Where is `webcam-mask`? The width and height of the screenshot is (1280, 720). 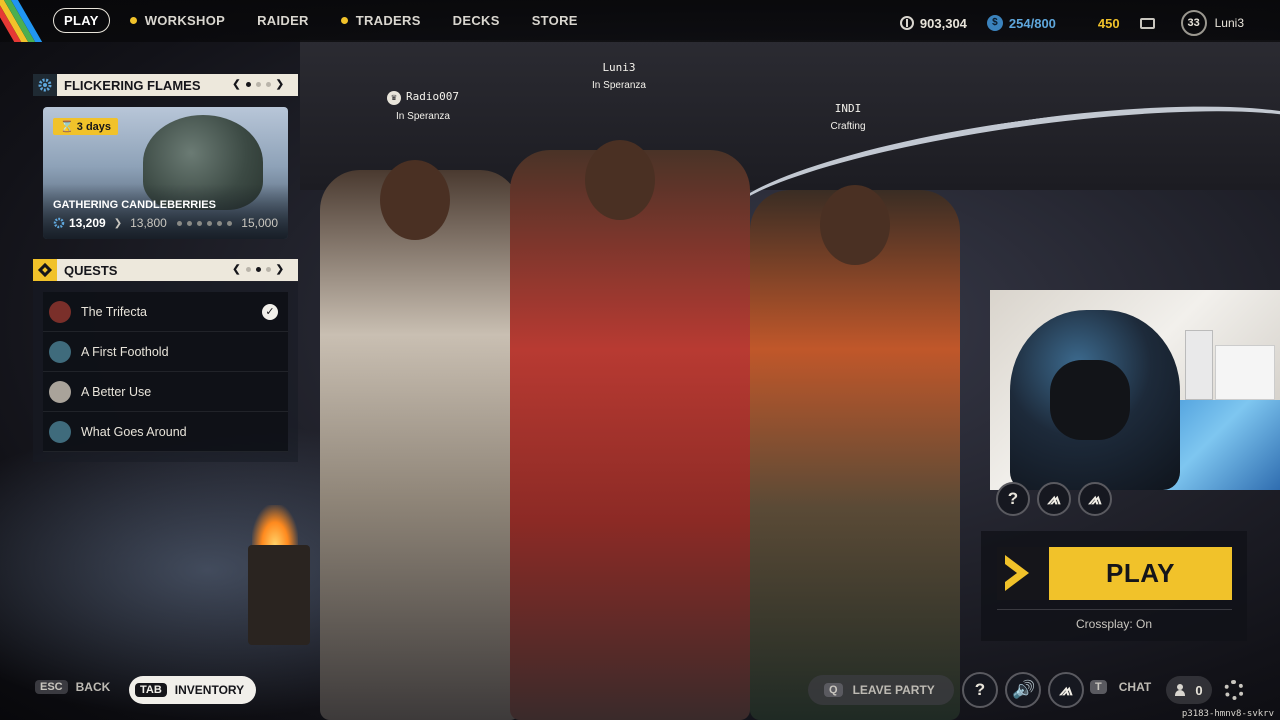
webcam-mask is located at coordinates (1090, 400).